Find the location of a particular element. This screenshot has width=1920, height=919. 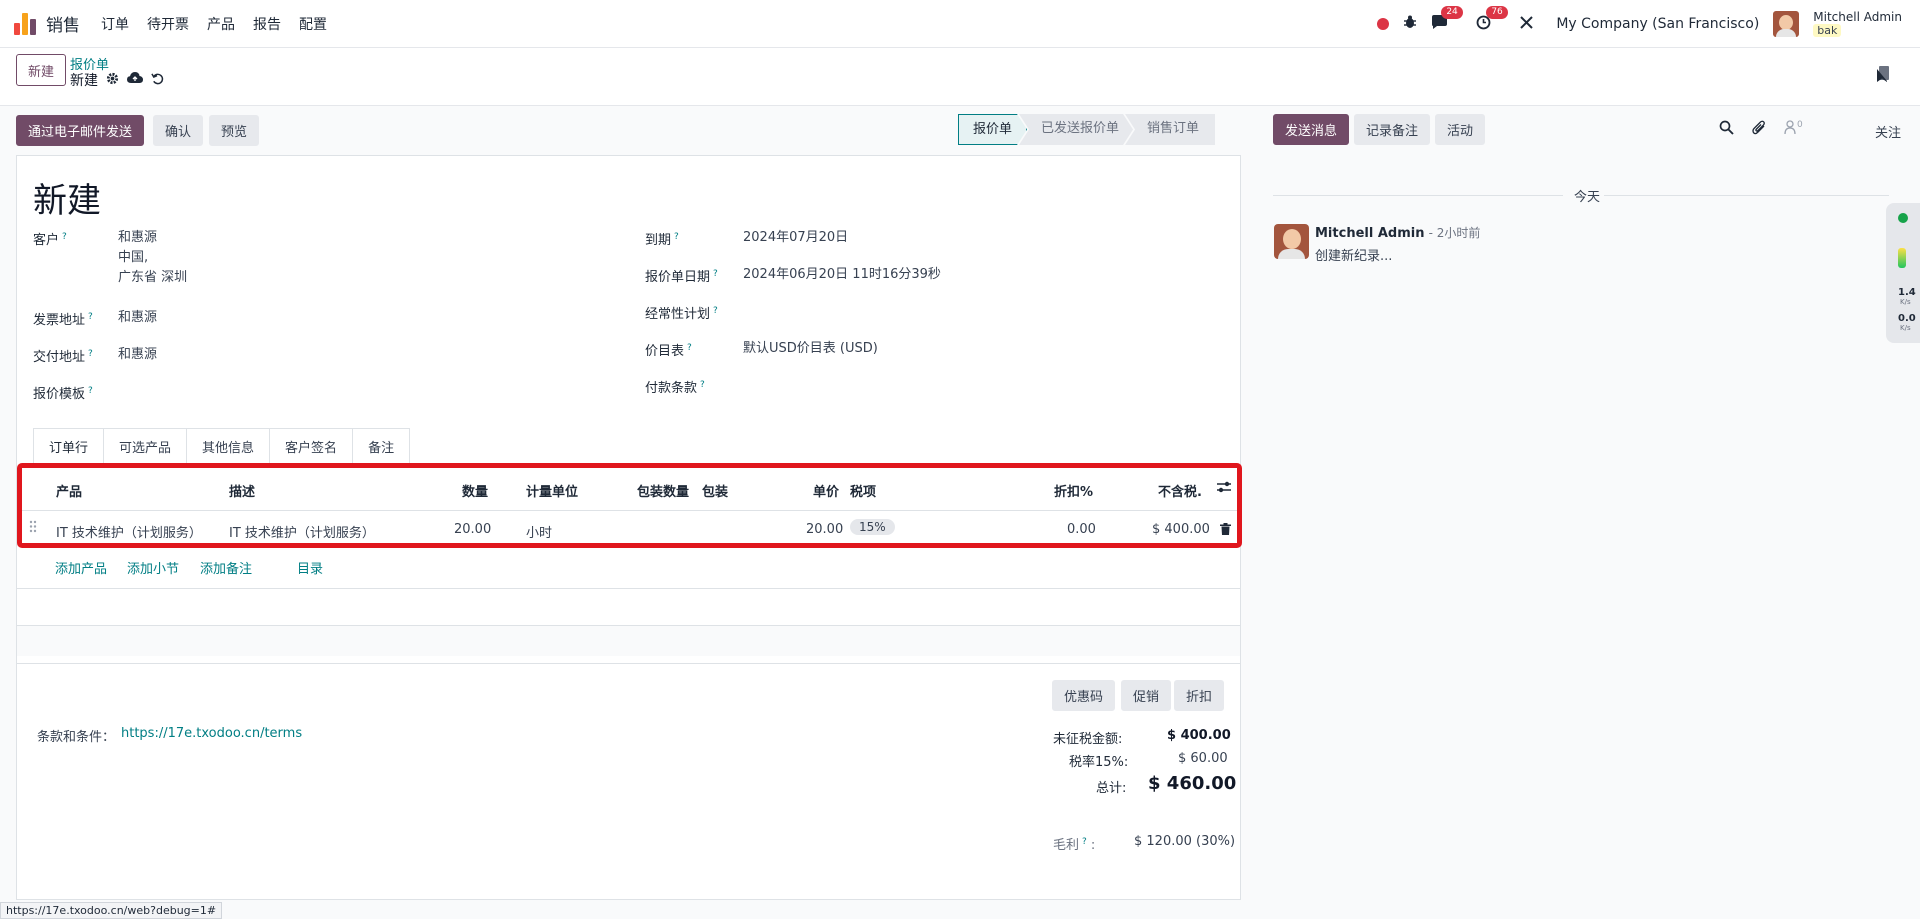

search-icon is located at coordinates (1726, 129).